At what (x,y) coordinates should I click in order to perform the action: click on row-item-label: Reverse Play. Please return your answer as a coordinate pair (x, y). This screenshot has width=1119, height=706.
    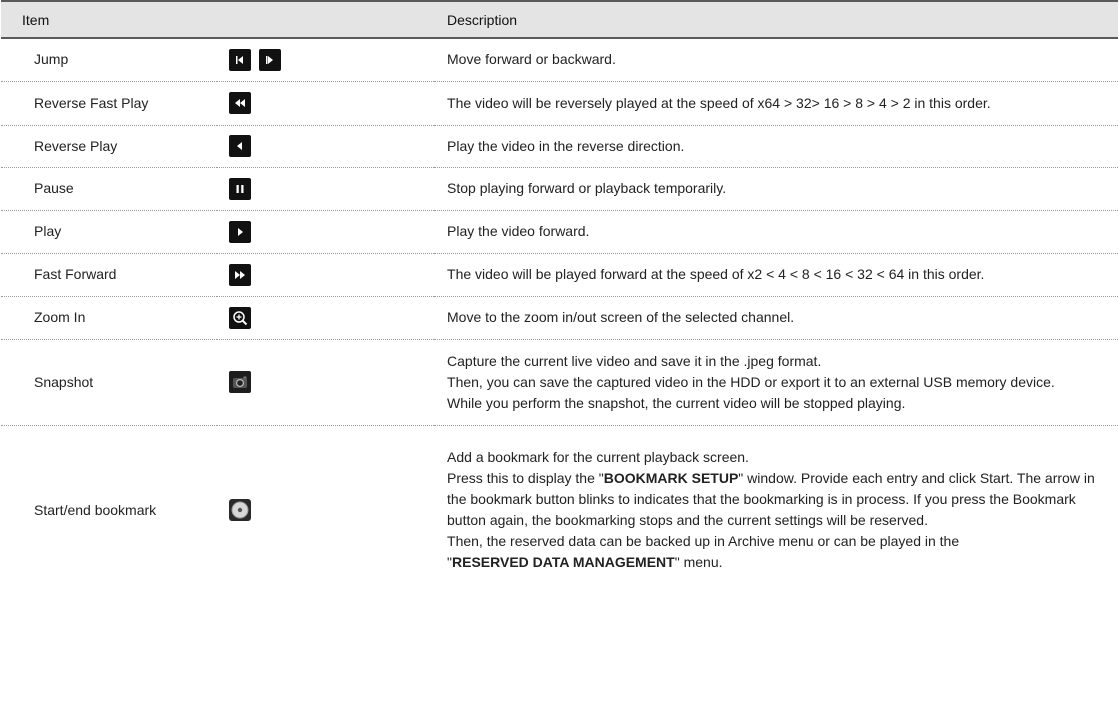
    Looking at the image, I should click on (109, 146).